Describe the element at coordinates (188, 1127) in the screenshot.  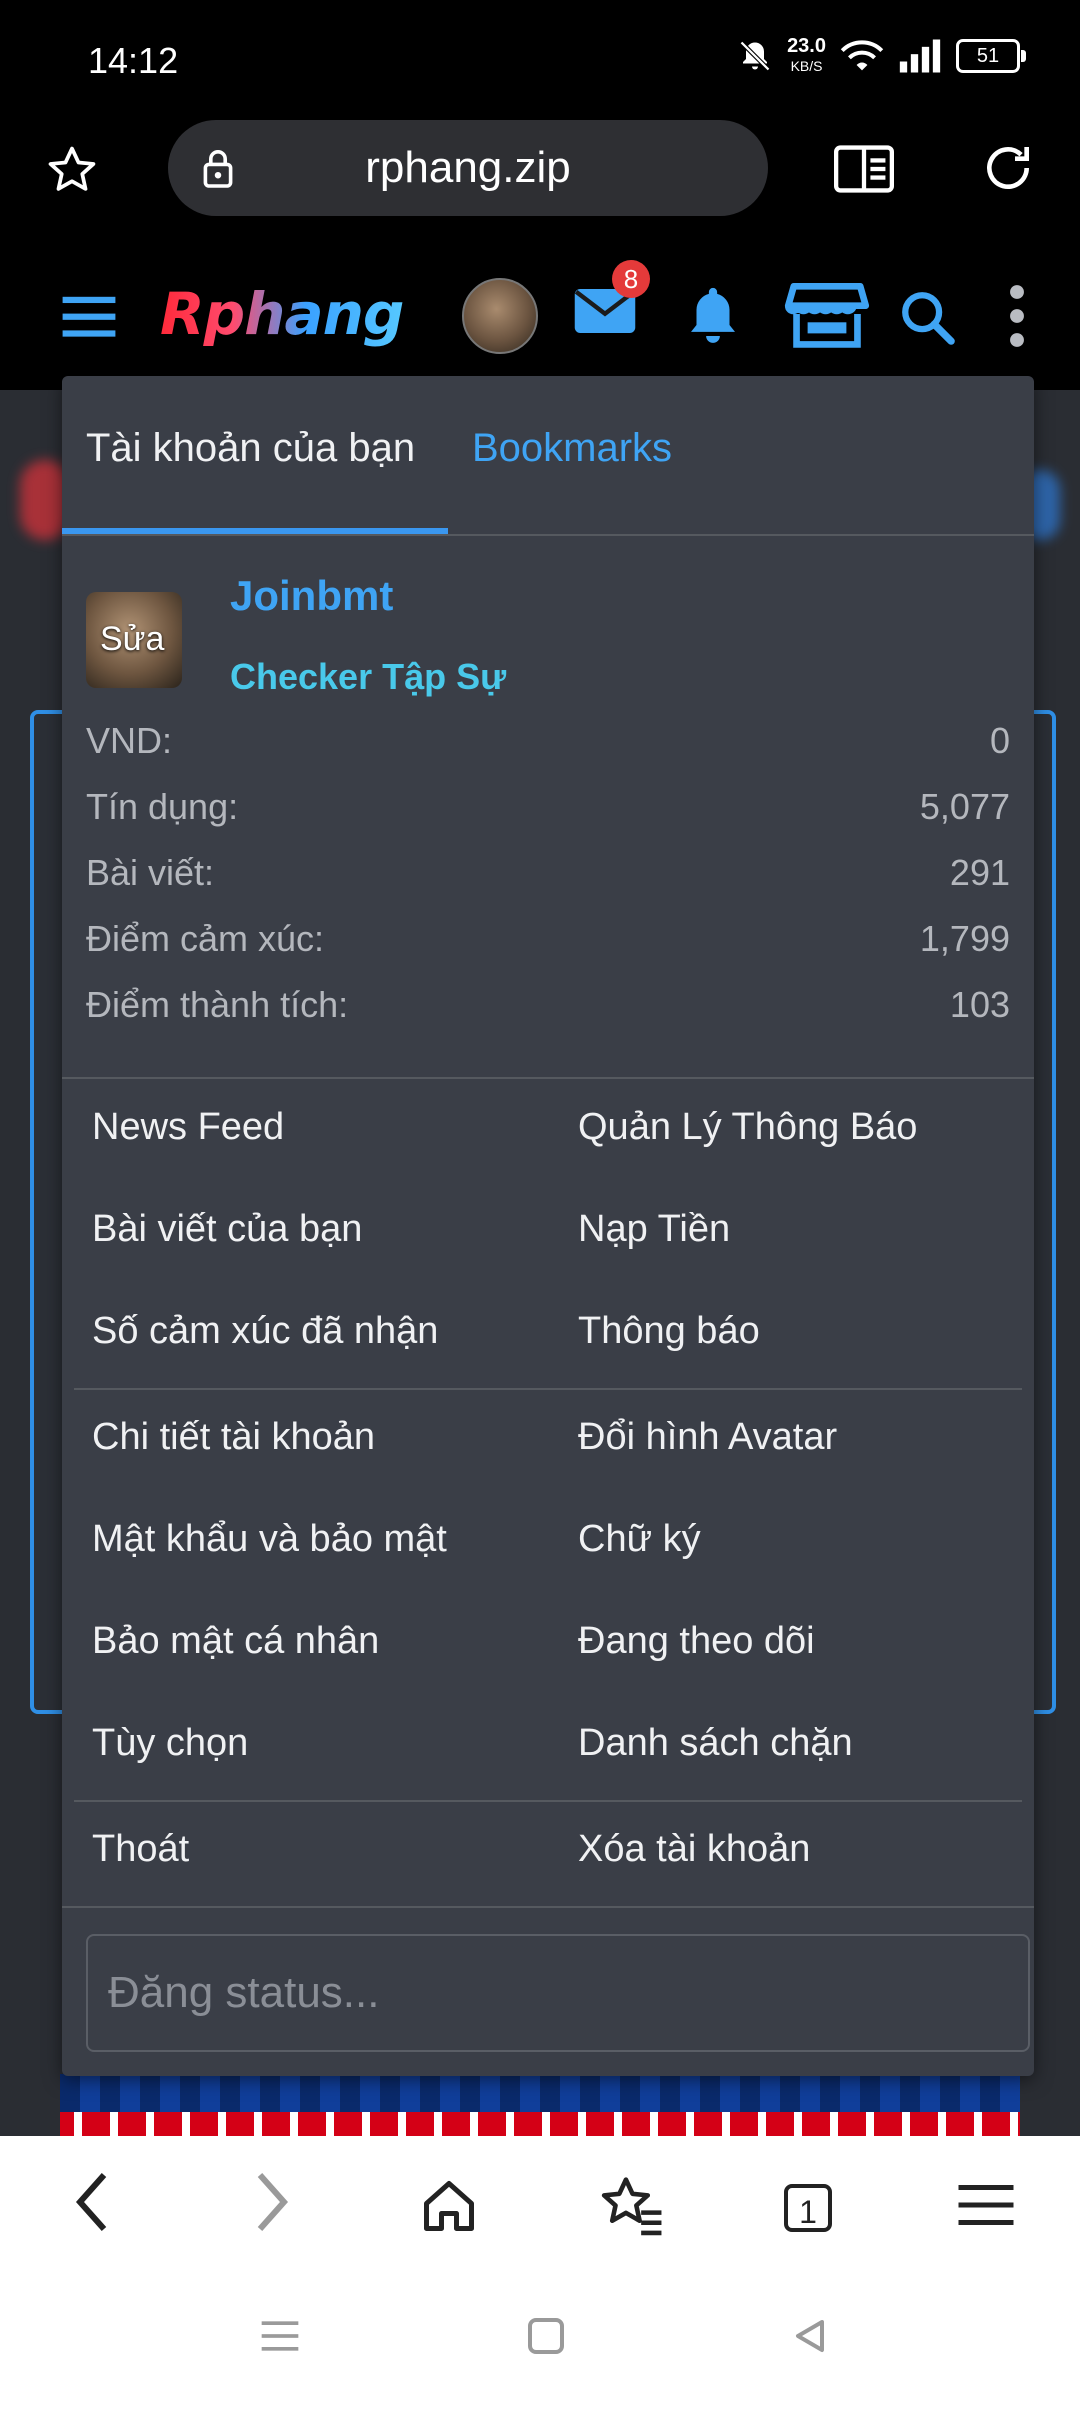
I see `link-news-feed: News Feed` at that location.